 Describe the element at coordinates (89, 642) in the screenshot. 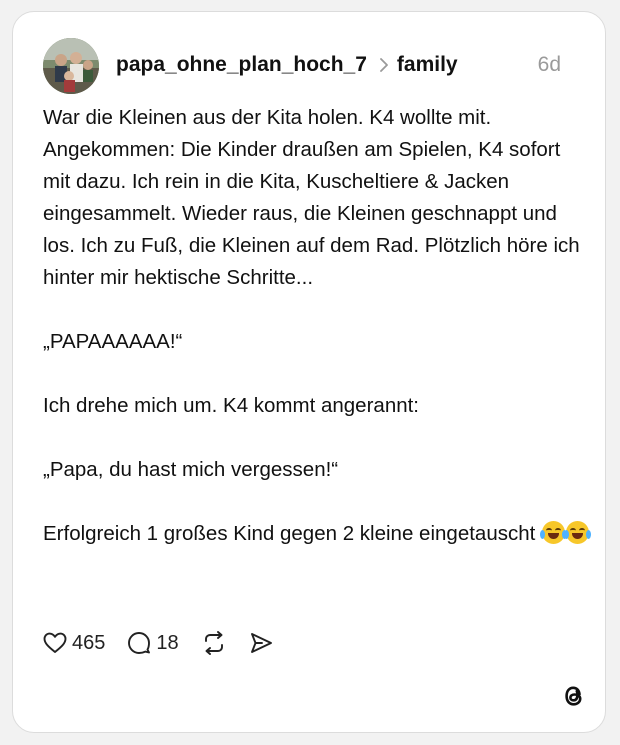

I see `like-count: 465` at that location.